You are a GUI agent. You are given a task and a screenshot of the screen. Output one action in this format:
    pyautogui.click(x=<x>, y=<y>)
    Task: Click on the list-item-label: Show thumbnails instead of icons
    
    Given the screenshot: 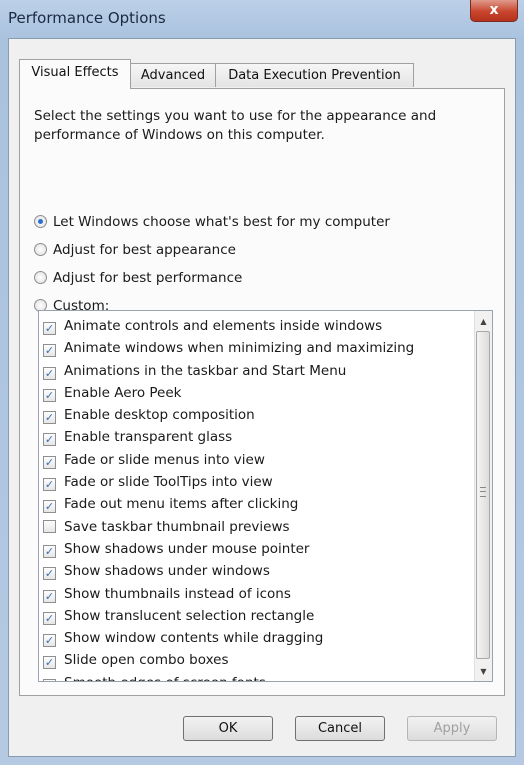 What is the action you would take?
    pyautogui.click(x=177, y=593)
    